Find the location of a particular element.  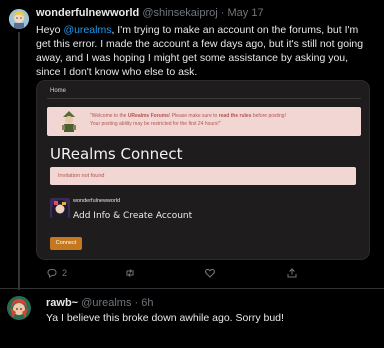

share-button is located at coordinates (292, 273).